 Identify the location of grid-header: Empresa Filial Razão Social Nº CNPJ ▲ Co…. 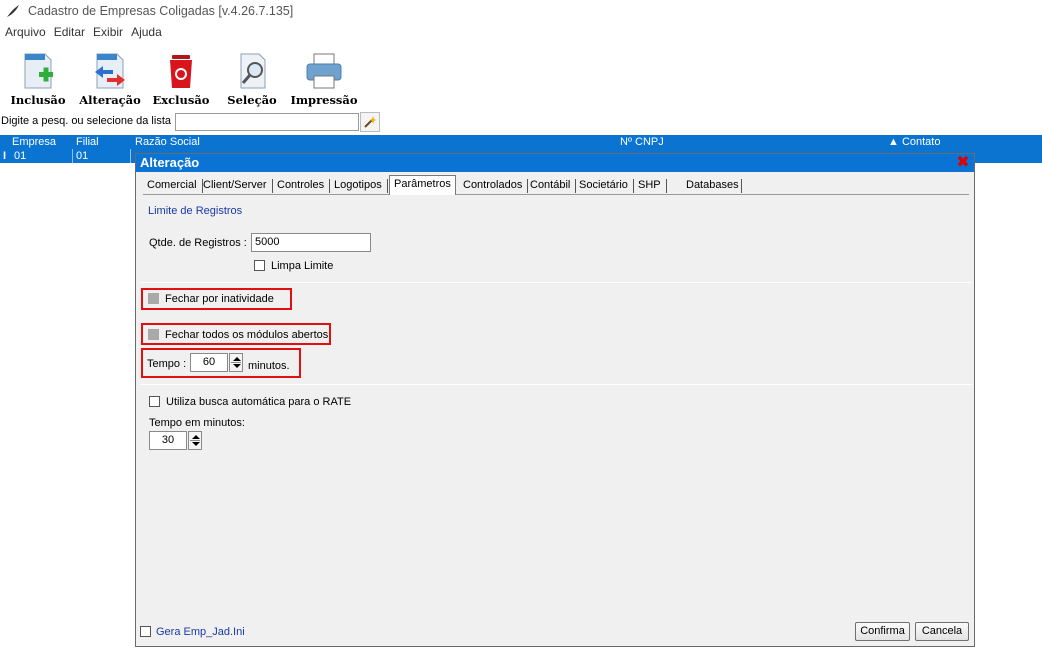
(521, 142).